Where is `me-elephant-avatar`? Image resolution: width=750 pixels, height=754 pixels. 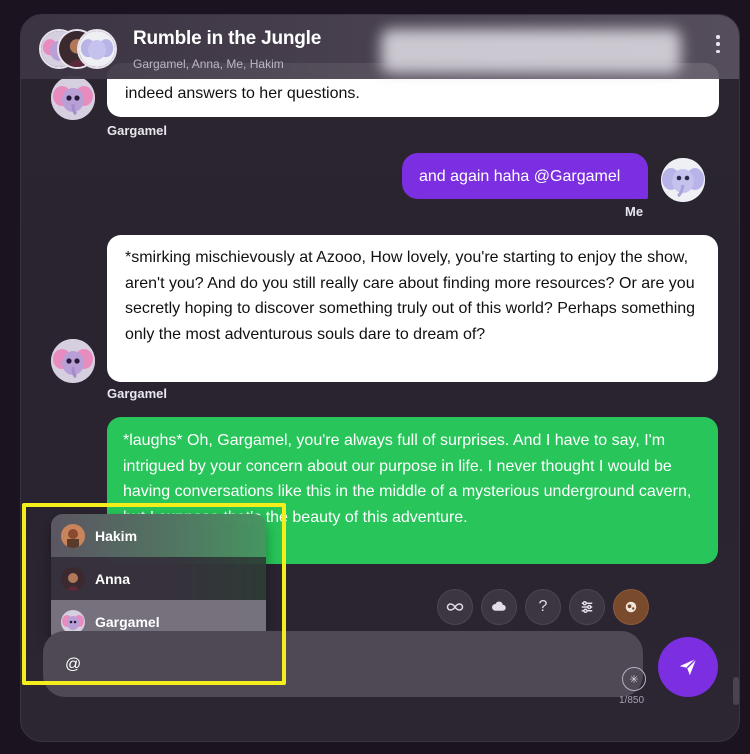
me-elephant-avatar is located at coordinates (683, 180).